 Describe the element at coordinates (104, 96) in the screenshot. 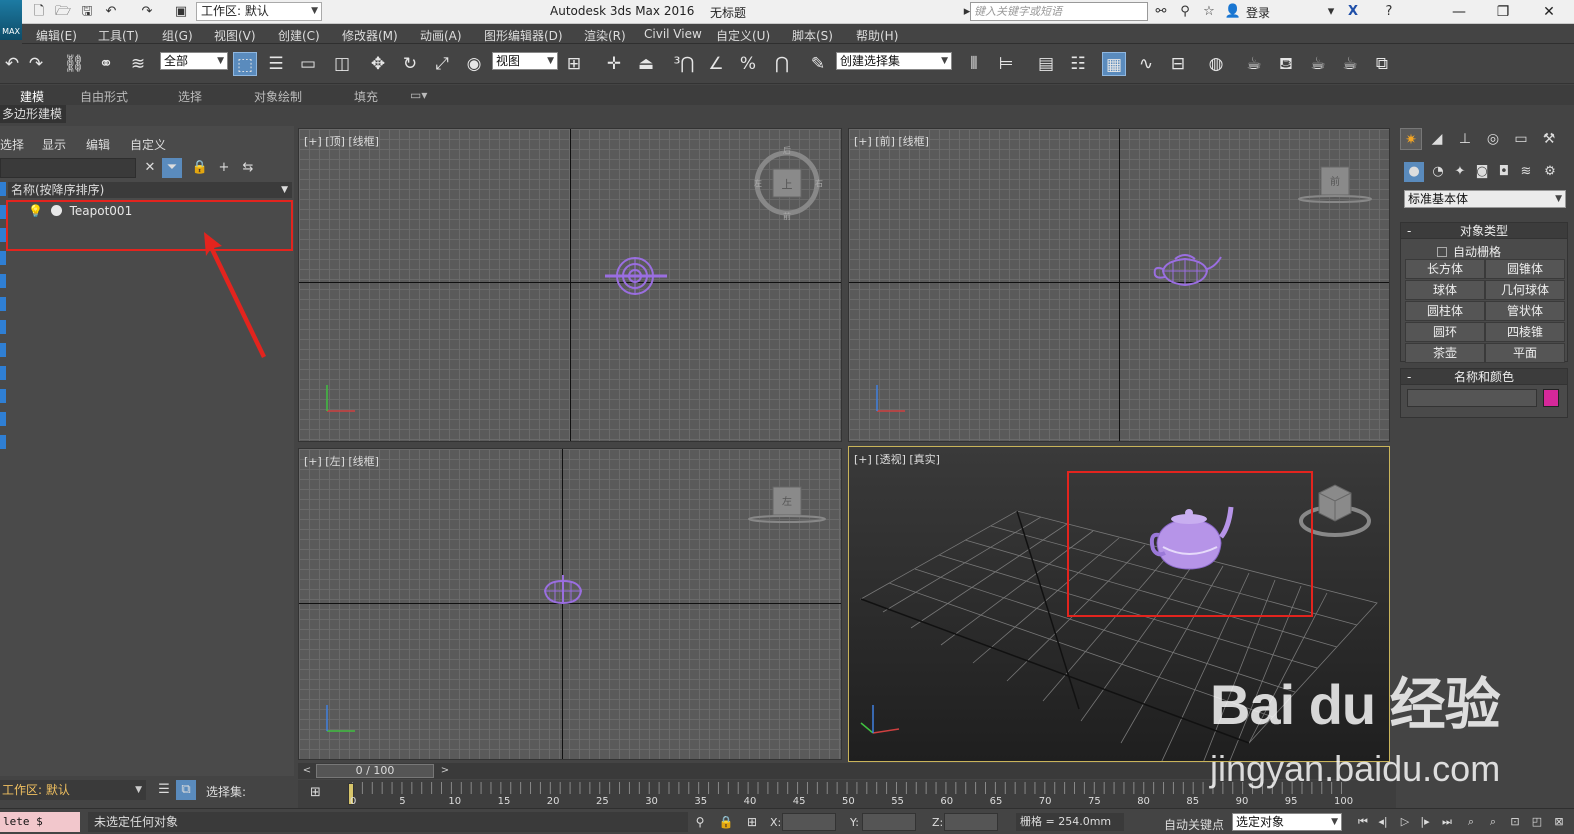

I see `tab-freeform: 自由形式` at that location.